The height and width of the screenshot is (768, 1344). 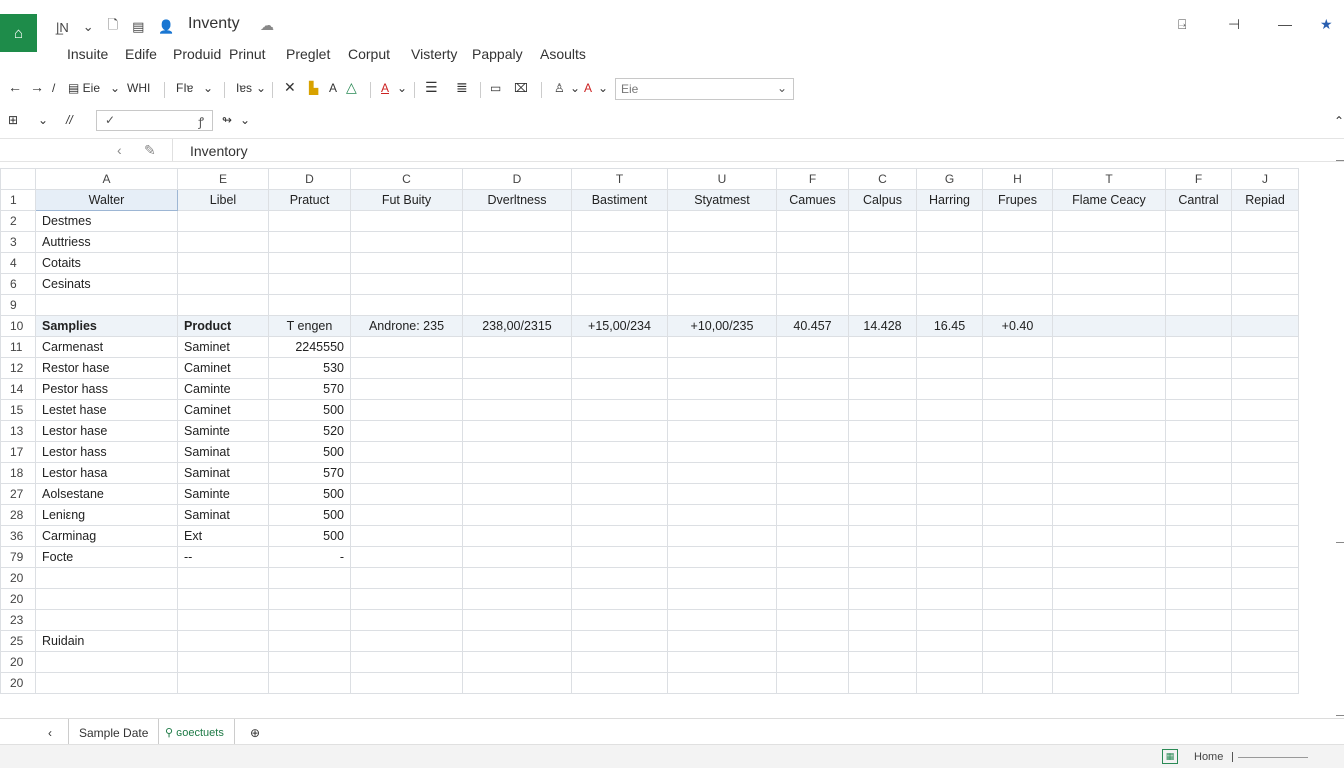 What do you see at coordinates (18, 599) in the screenshot?
I see `row-header: 20` at bounding box center [18, 599].